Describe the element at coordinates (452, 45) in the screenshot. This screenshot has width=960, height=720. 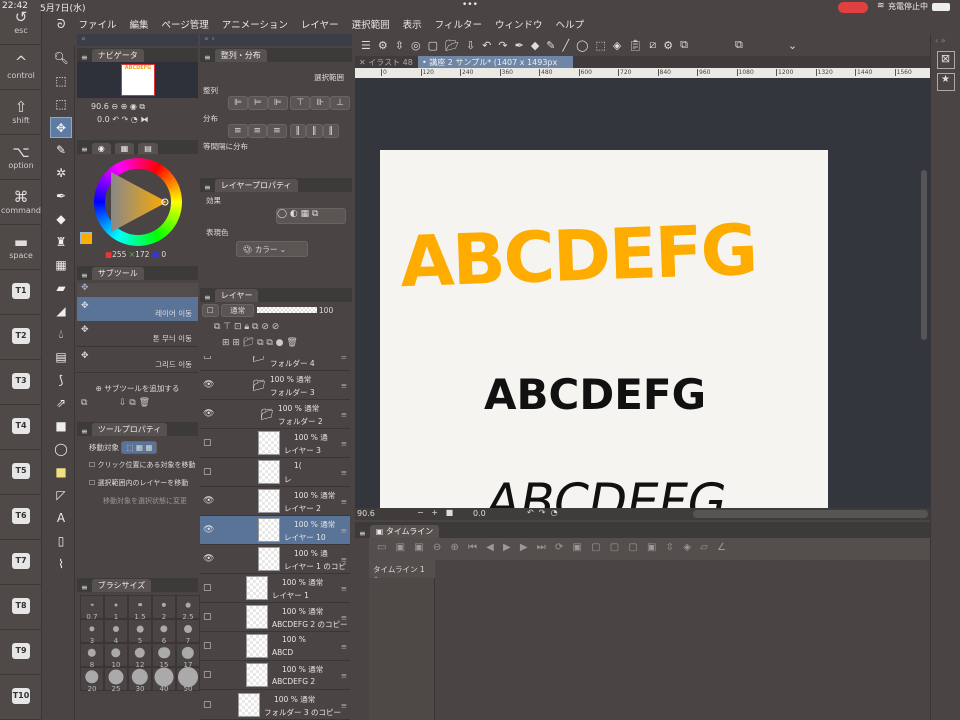
I see `open-icon: 📂︎` at that location.